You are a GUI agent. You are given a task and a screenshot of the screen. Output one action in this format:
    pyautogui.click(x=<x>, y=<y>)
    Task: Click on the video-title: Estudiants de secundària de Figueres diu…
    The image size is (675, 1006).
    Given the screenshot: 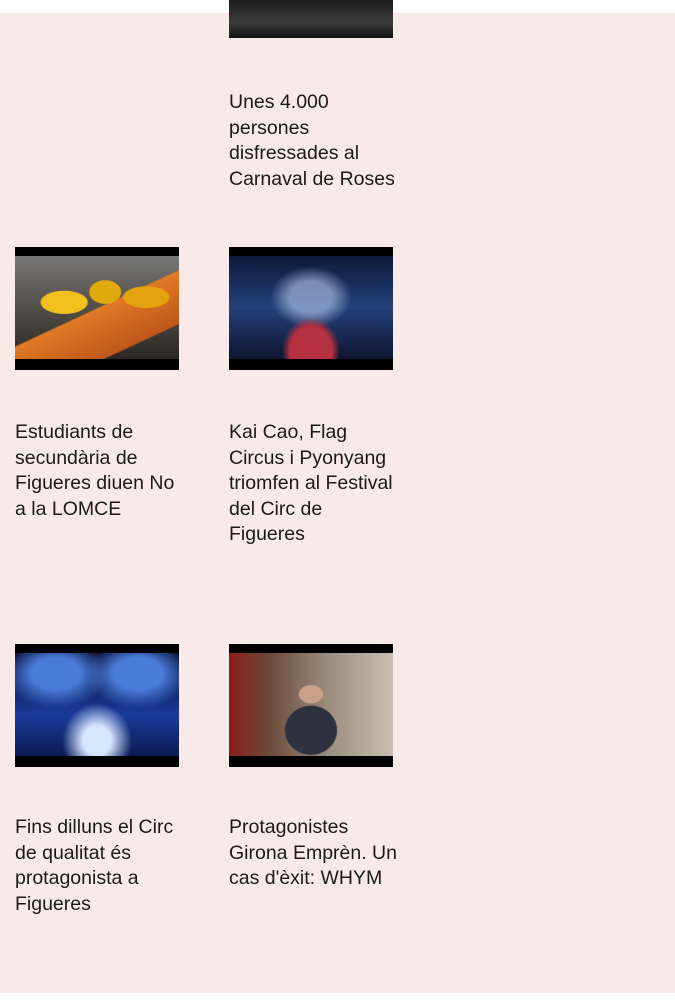 What is the action you would take?
    pyautogui.click(x=100, y=471)
    